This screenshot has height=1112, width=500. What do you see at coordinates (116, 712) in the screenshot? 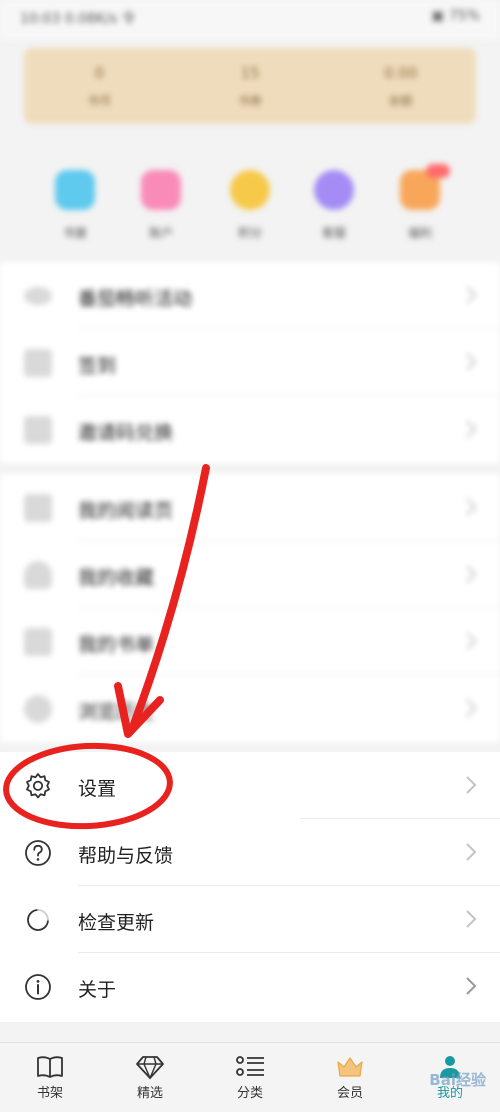
I see `menu-item-label: 浏览历史` at bounding box center [116, 712].